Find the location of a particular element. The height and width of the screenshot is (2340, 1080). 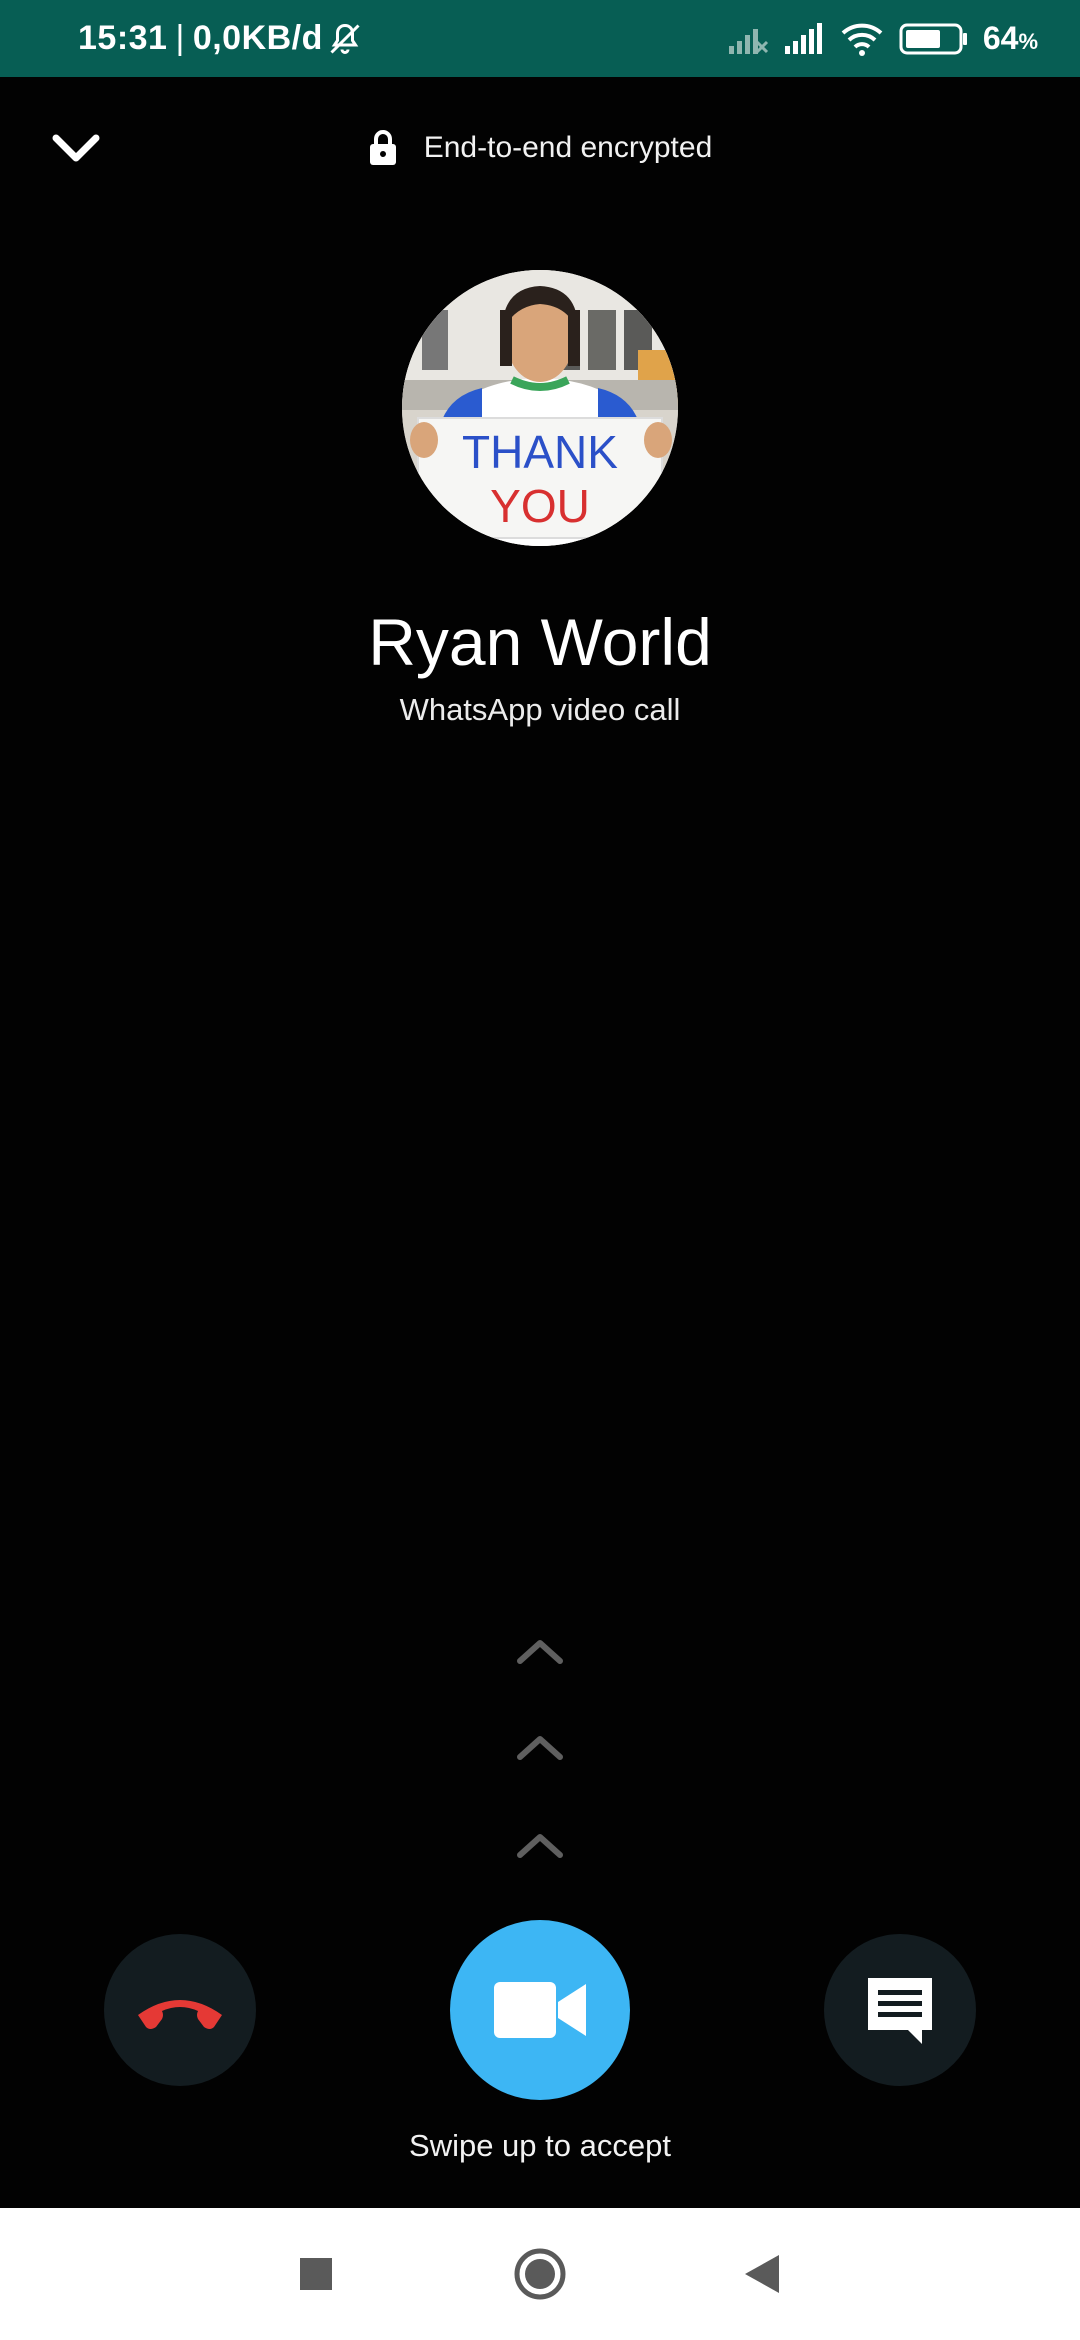

battery-icon is located at coordinates (934, 39).